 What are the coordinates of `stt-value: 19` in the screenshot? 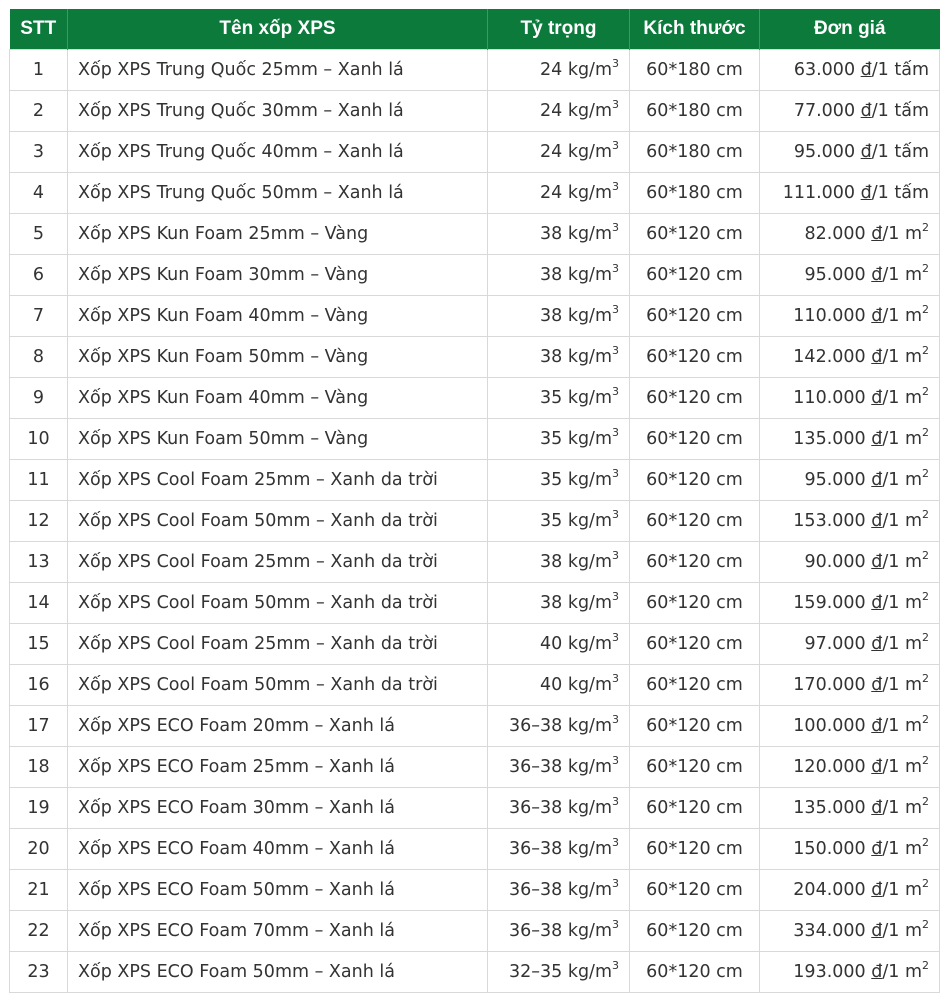 It's located at (38, 808).